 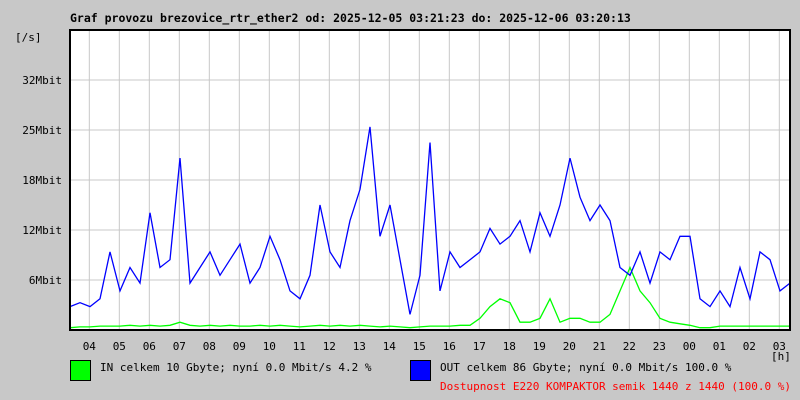 I want to click on x-tick-label: 15, so click(x=419, y=346).